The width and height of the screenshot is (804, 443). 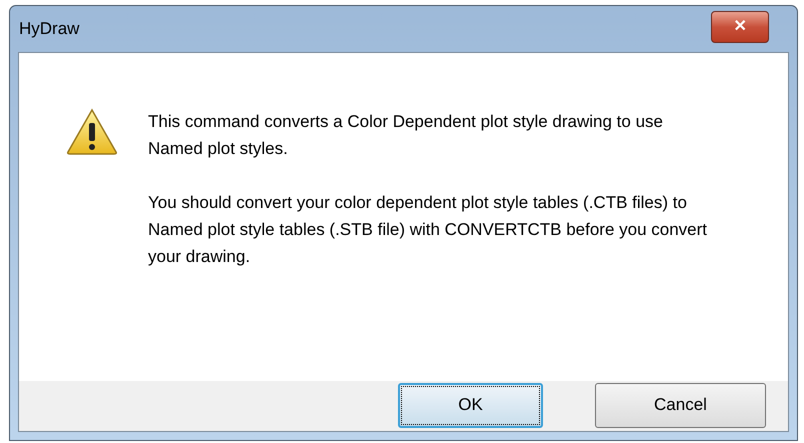 What do you see at coordinates (428, 230) in the screenshot?
I see `message-text: You should convert your color dependent plot style tables (.CTB files) to Named plot style tables (.STB file) with CONVERTCTB before you convert your drawing.` at bounding box center [428, 230].